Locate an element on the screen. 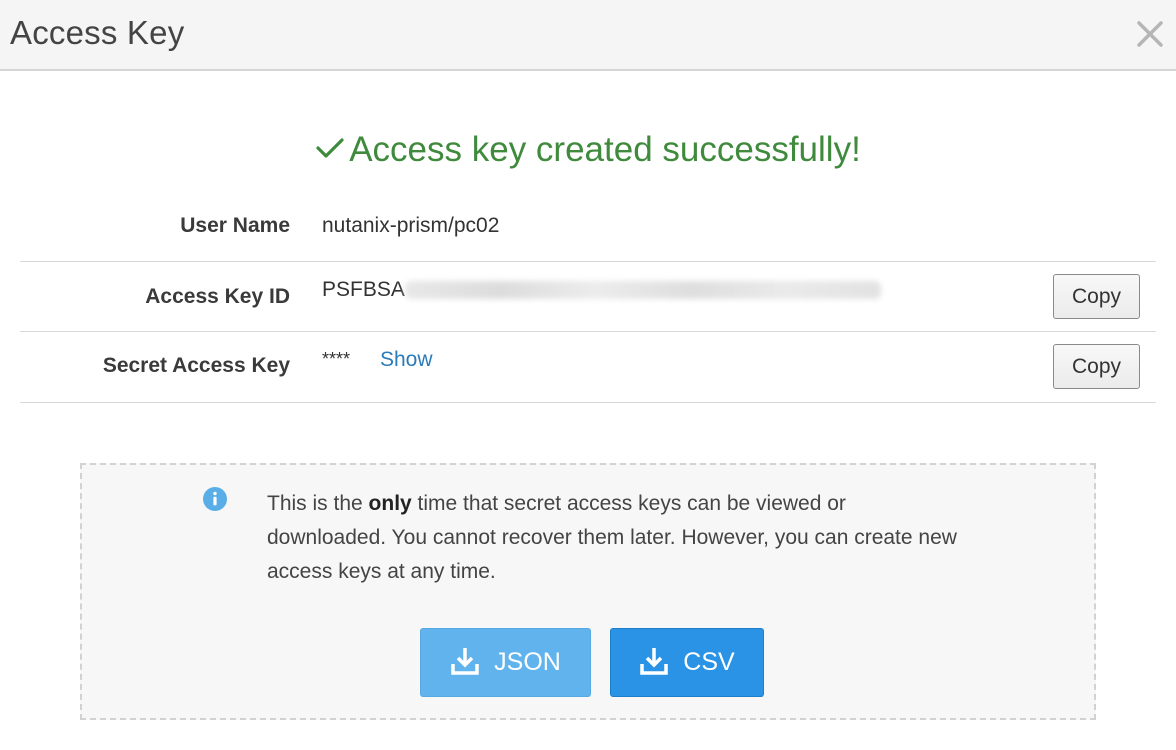 This screenshot has width=1176, height=750. success-message: Access key created successfully! is located at coordinates (605, 149).